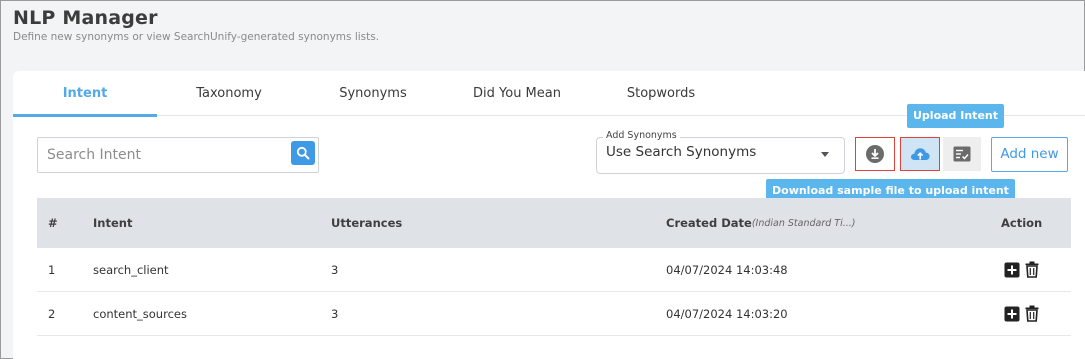 The image size is (1085, 359). Describe the element at coordinates (641, 135) in the screenshot. I see `select-legend: Add Synonyms` at that location.